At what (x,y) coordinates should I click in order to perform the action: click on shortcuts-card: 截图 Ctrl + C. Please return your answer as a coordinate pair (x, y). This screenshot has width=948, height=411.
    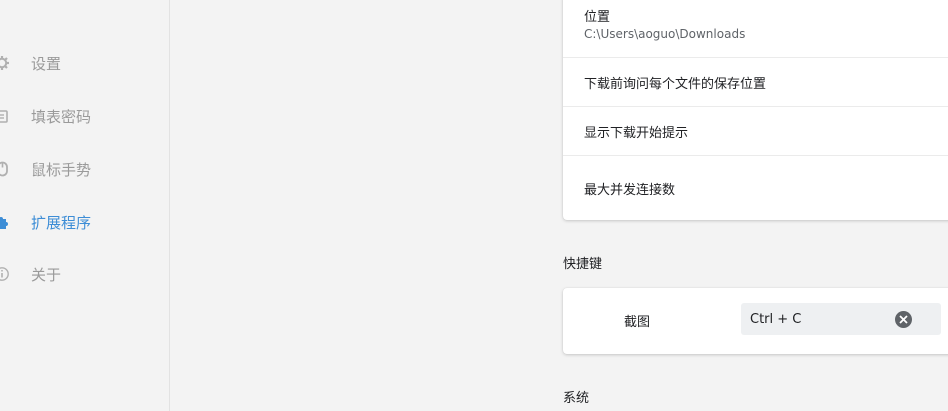
    Looking at the image, I should click on (755, 321).